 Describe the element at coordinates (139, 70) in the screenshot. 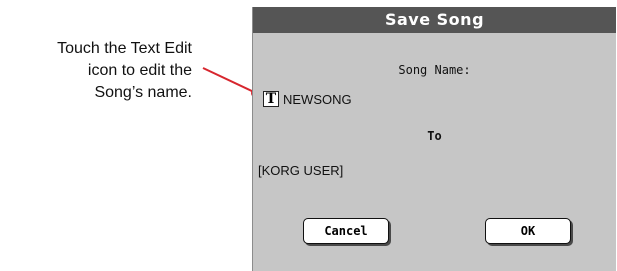

I see `callout-line: icon to edit the` at that location.